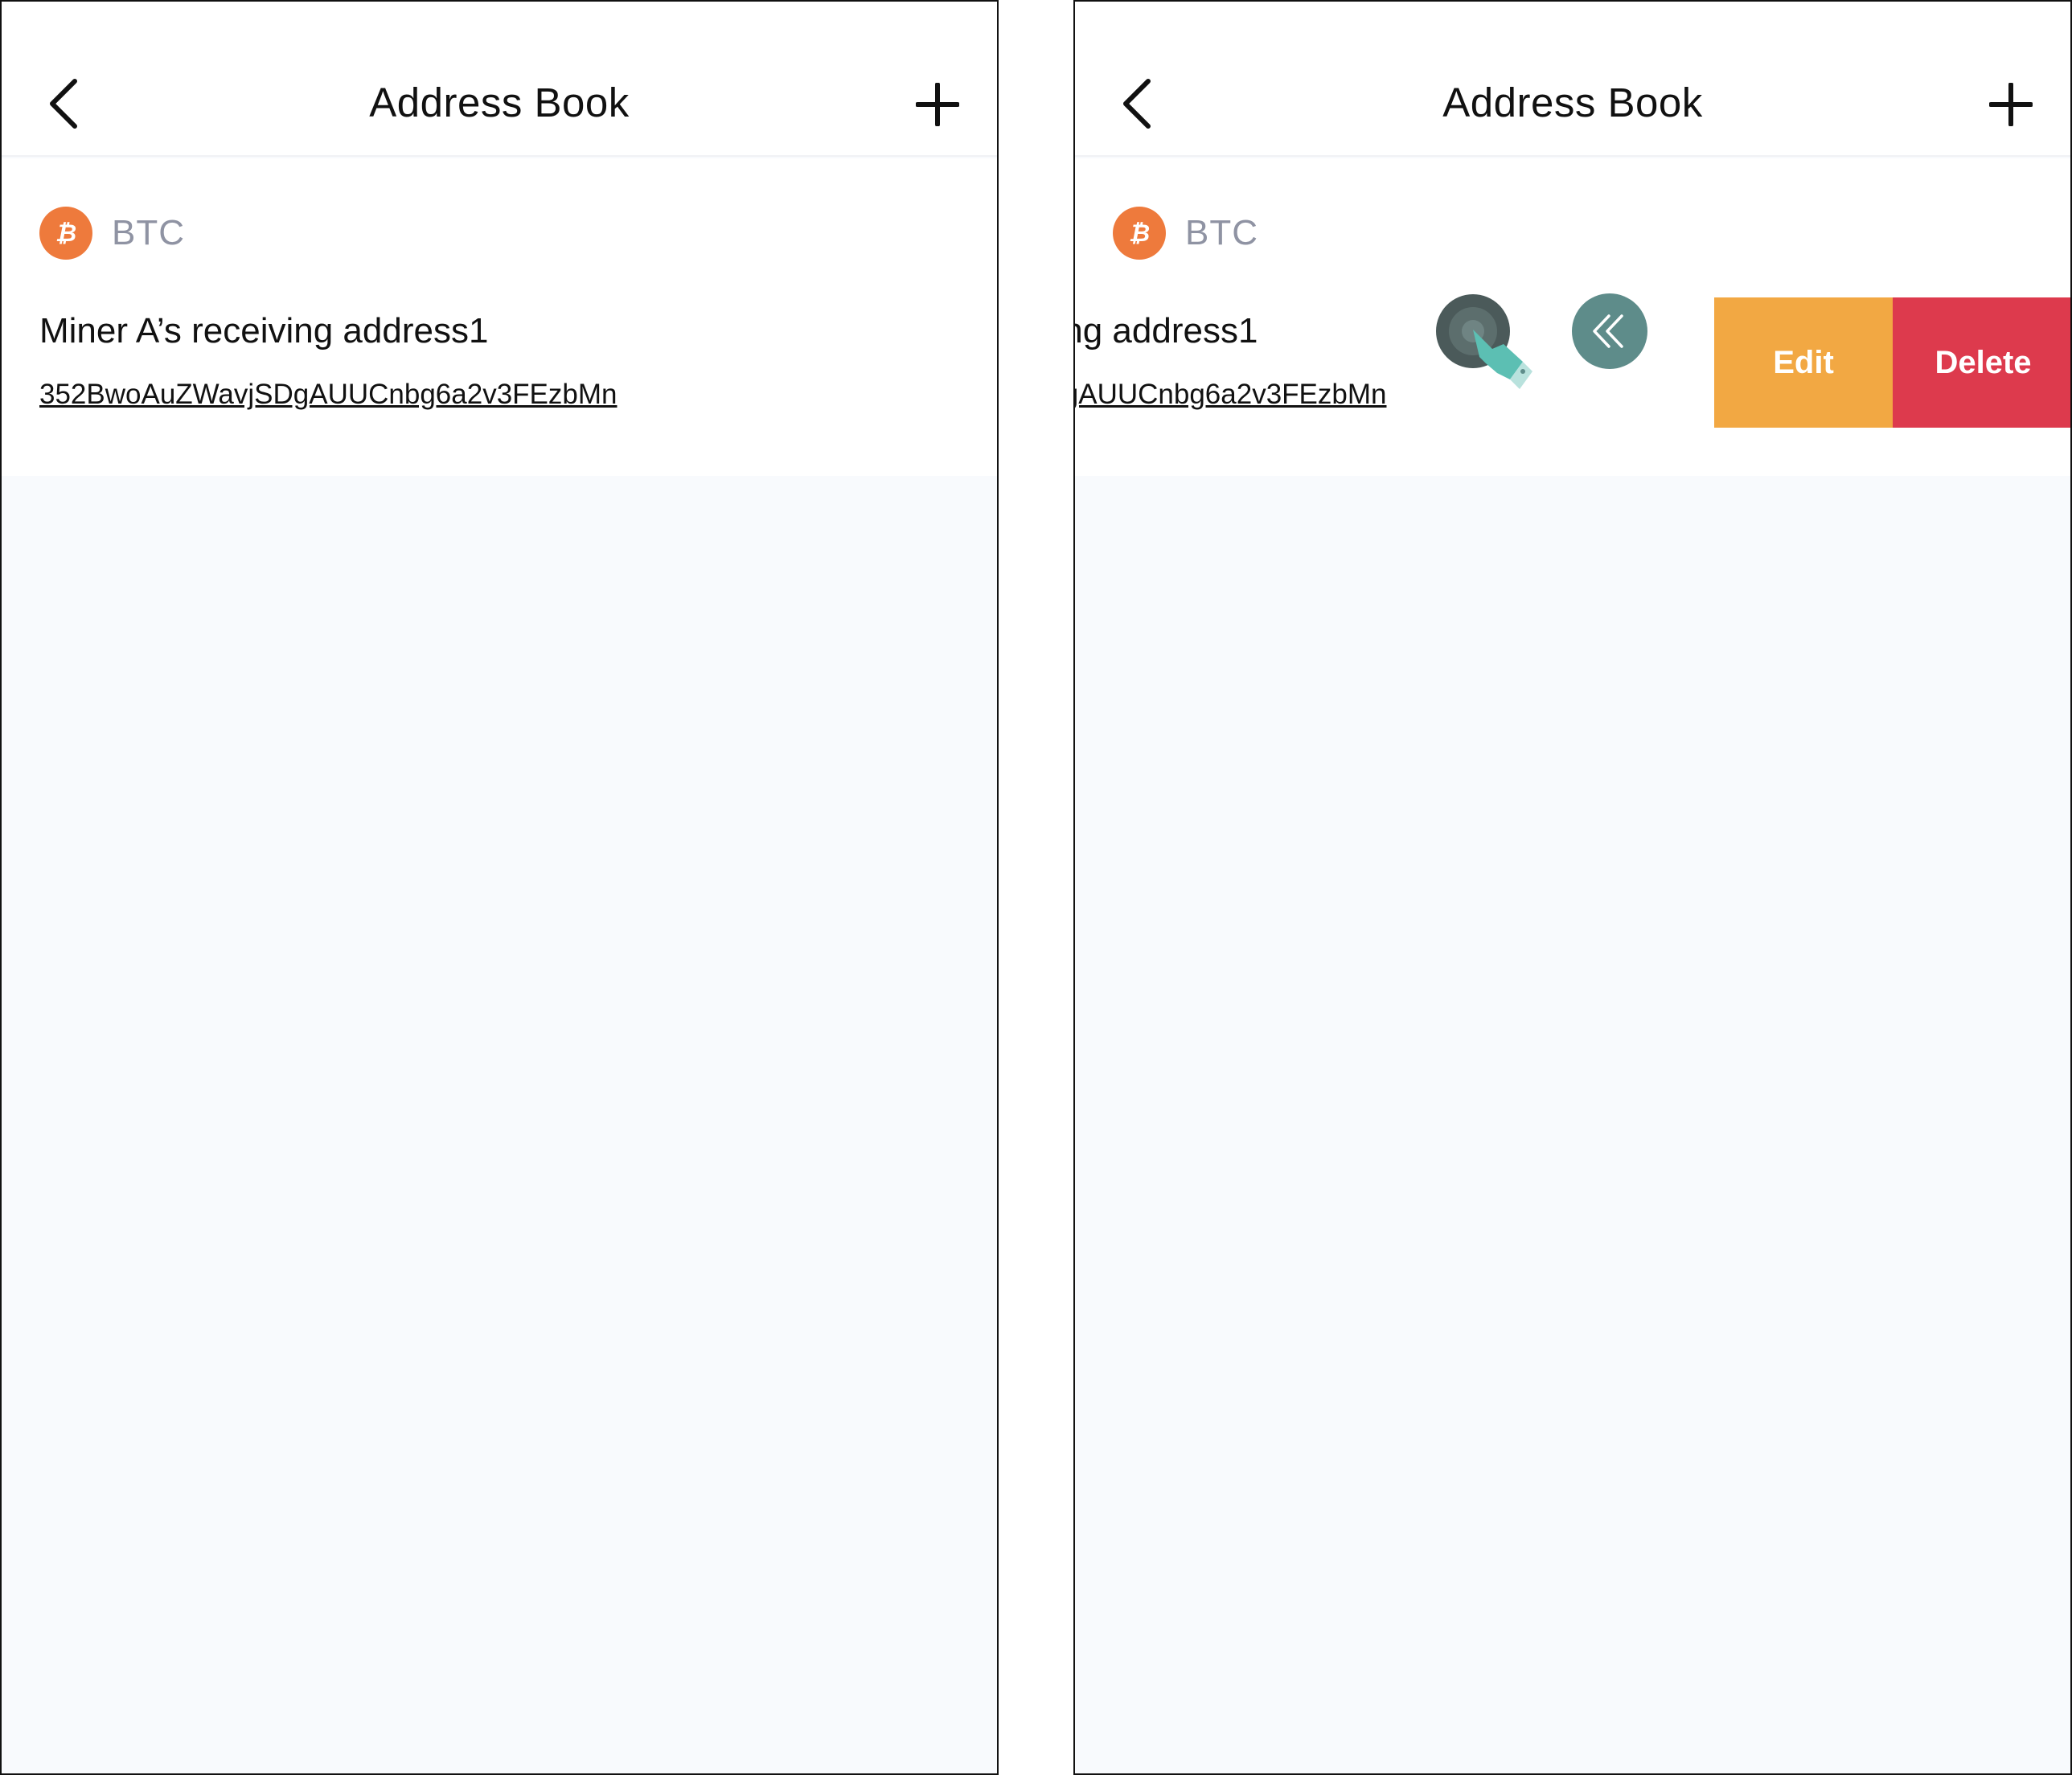  Describe the element at coordinates (1803, 362) in the screenshot. I see `edit-button: Edit` at that location.